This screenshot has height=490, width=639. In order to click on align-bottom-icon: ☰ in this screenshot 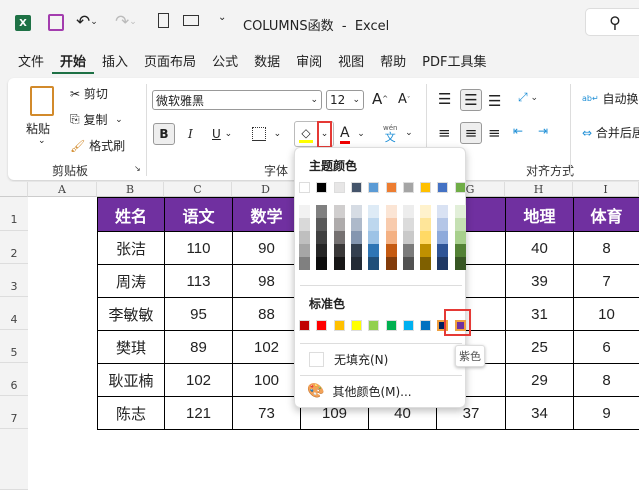, I will do `click(494, 101)`.